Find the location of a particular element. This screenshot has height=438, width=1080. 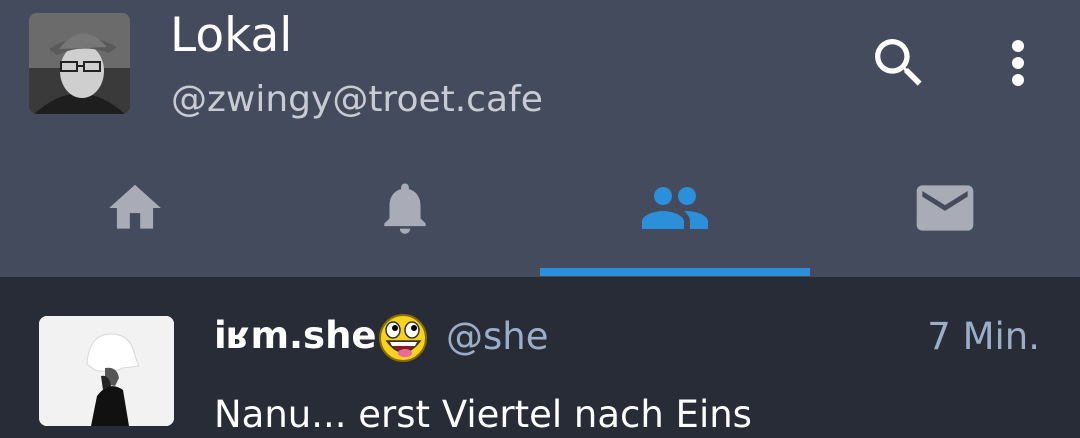

more-vertical-icon is located at coordinates (1018, 63).